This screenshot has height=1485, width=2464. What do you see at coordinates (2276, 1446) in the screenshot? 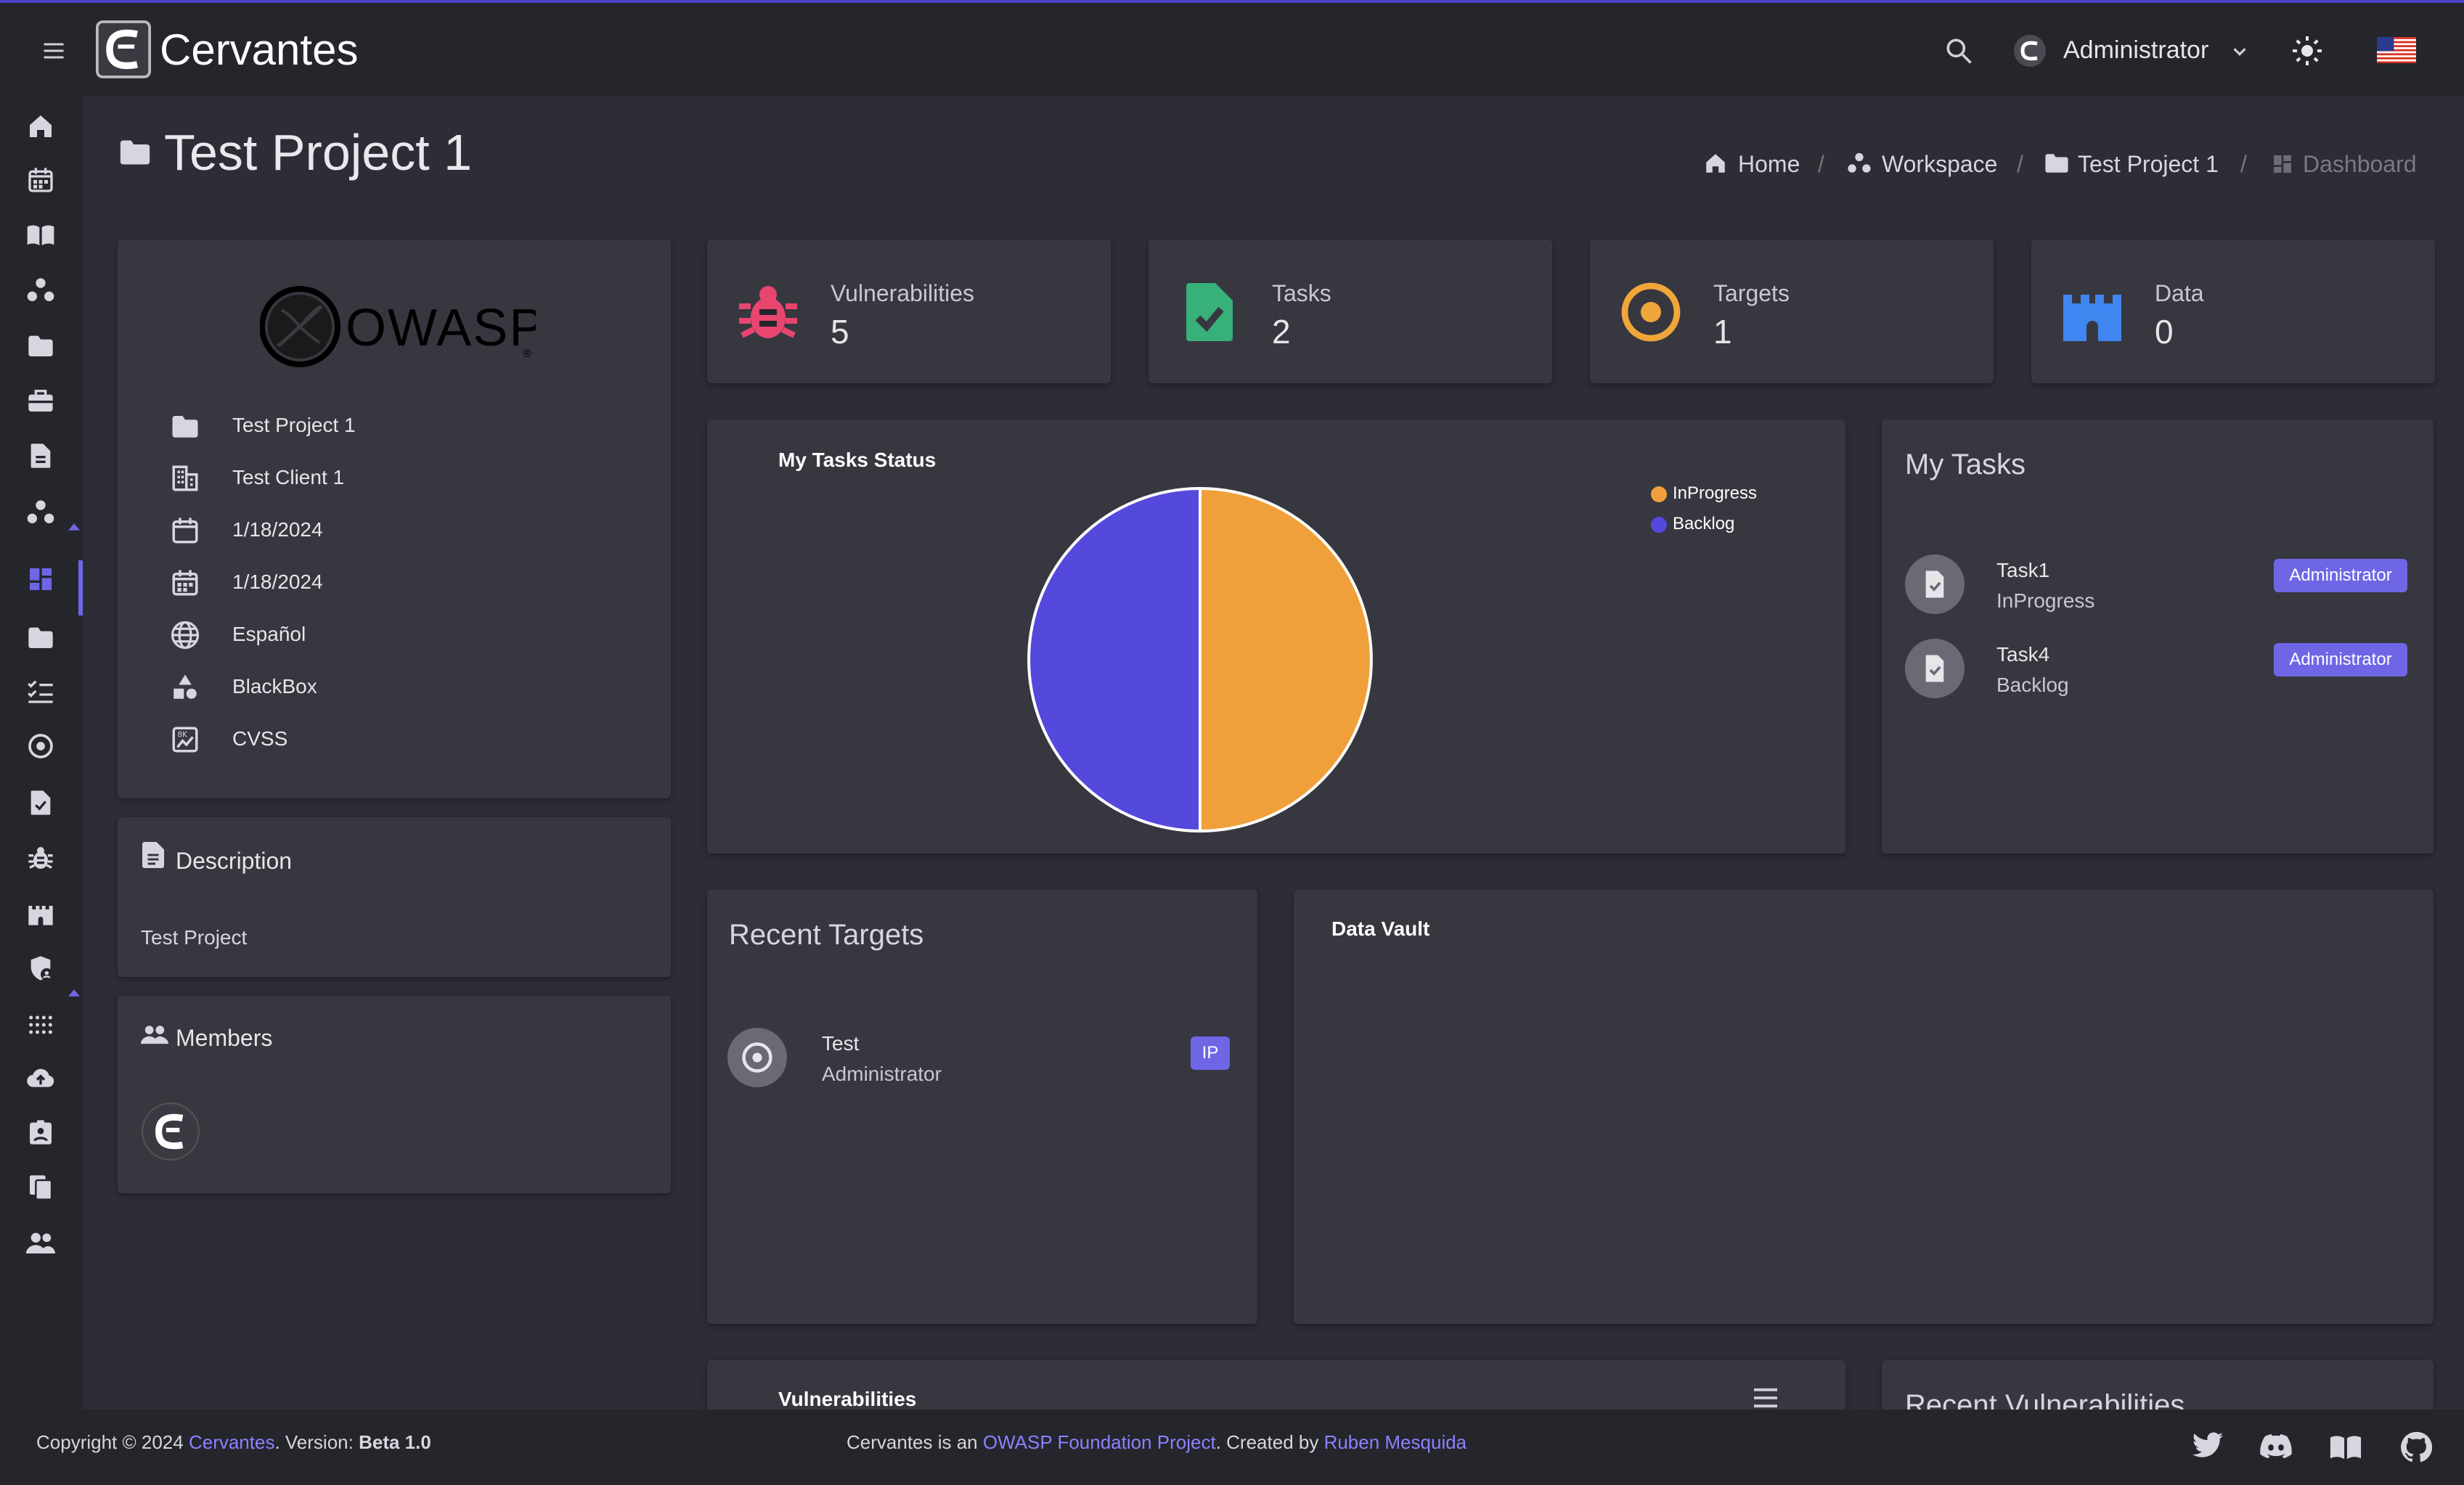
I see `discord-icon` at bounding box center [2276, 1446].